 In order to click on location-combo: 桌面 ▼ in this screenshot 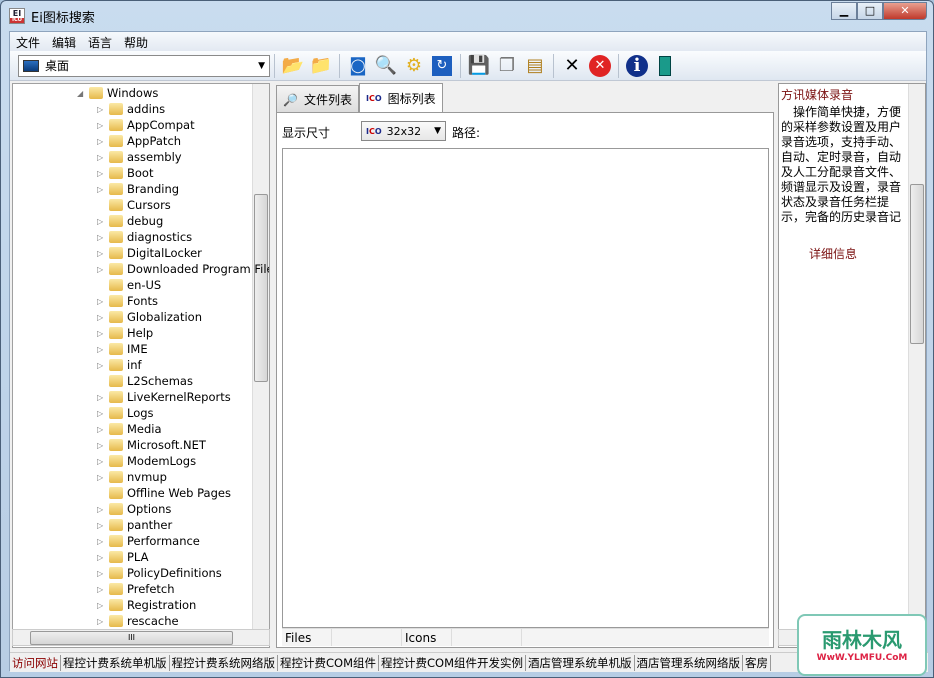, I will do `click(144, 65)`.